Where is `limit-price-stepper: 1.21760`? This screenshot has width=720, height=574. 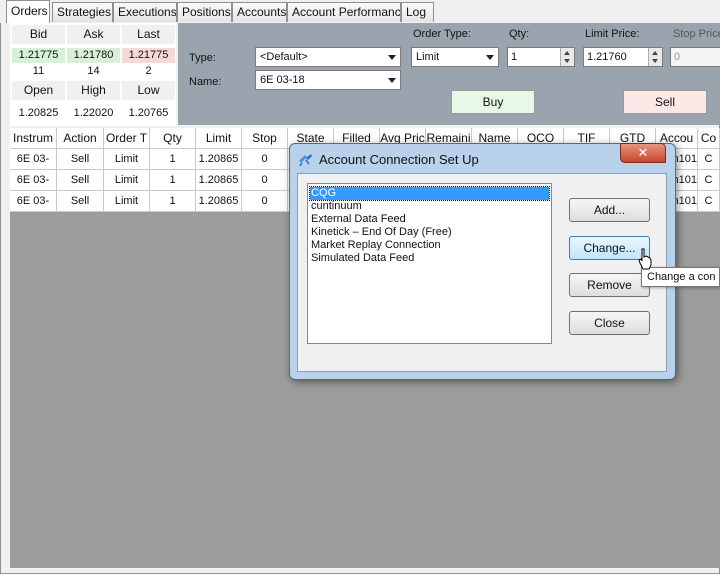 limit-price-stepper: 1.21760 is located at coordinates (623, 57).